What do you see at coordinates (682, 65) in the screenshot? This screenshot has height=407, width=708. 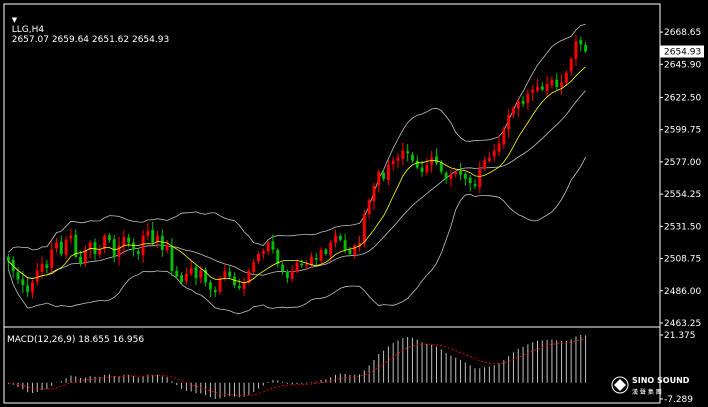 I see `y-tick-label: 2645.90` at bounding box center [682, 65].